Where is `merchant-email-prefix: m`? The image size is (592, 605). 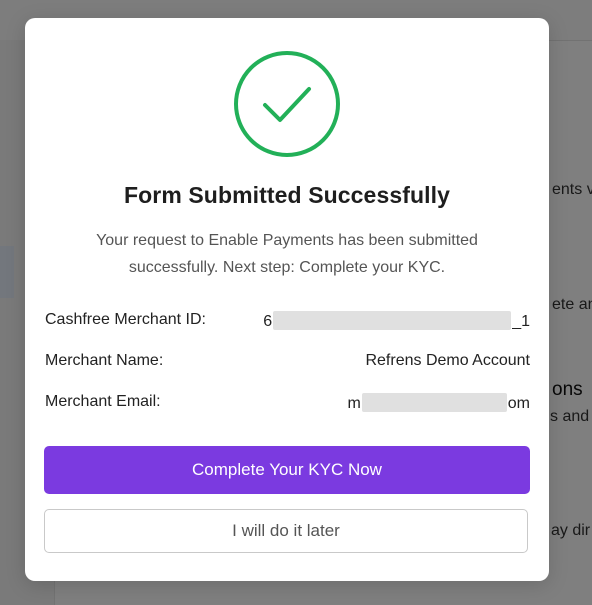 merchant-email-prefix: m is located at coordinates (354, 403).